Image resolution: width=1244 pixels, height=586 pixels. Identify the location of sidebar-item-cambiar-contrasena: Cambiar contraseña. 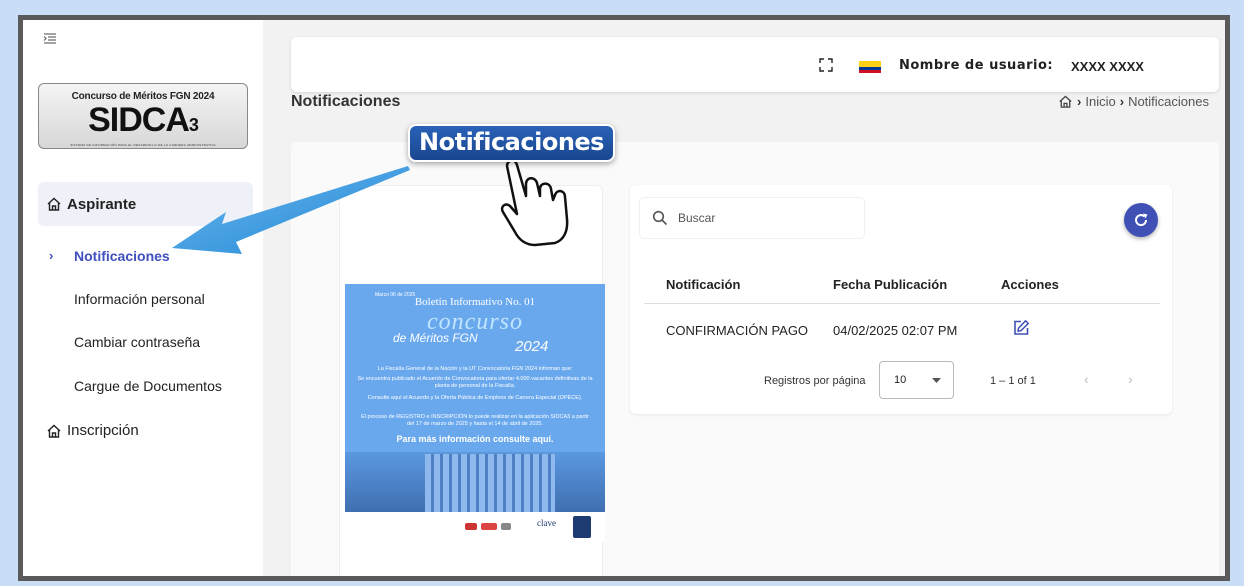
(137, 342).